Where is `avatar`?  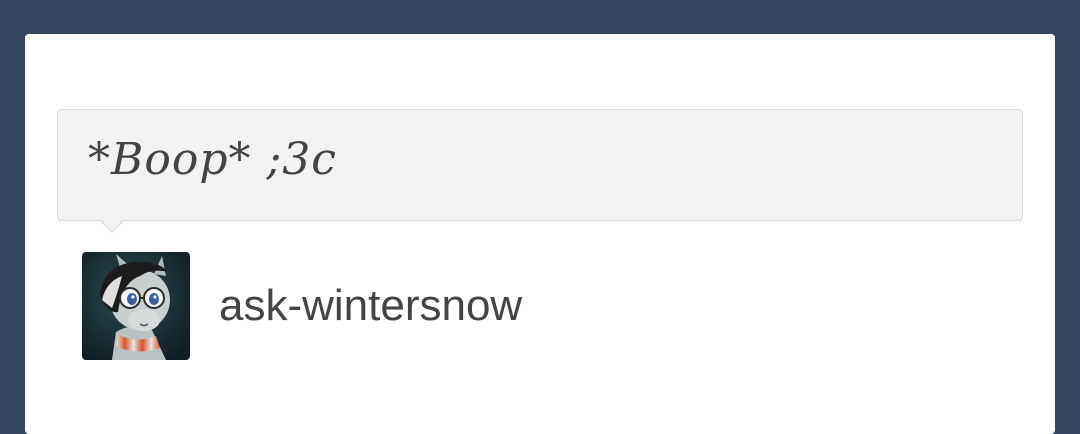 avatar is located at coordinates (136, 306).